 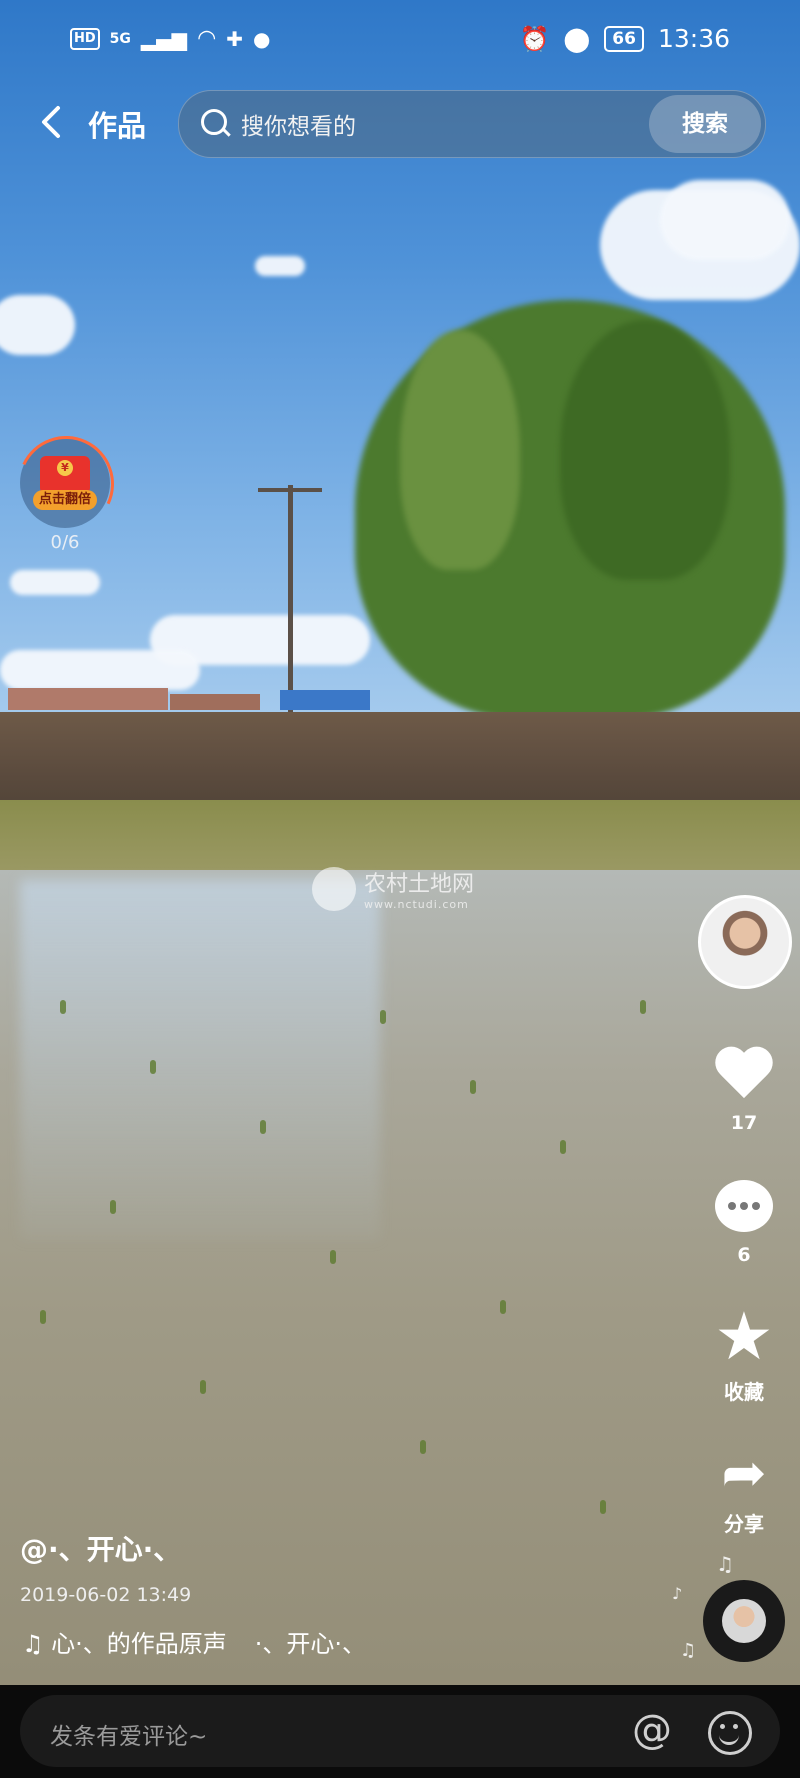 I want to click on status-bar: HD 5G ▂▄▆ ◠ ✚ ● ⏰ ⬤ 66 13:36, so click(x=400, y=40).